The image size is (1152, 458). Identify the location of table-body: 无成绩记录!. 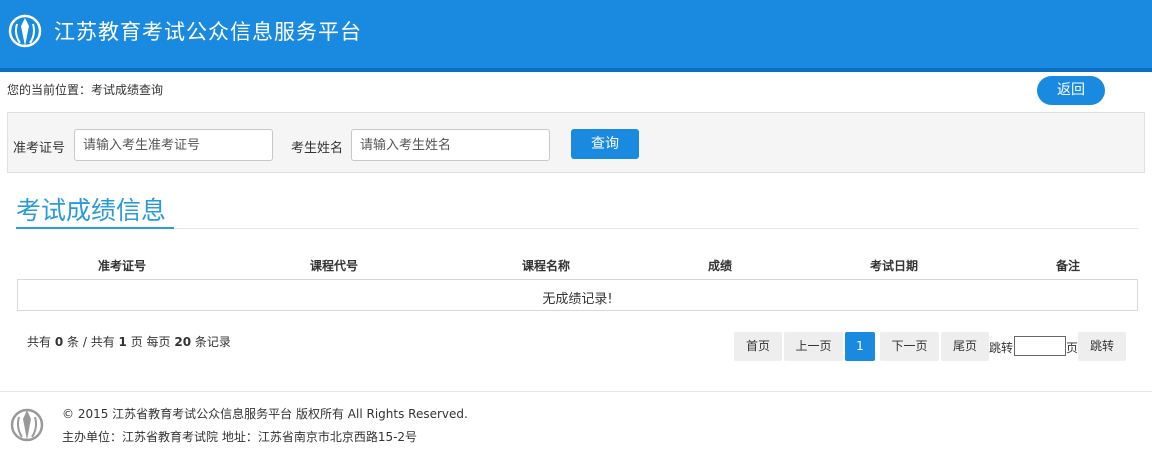
(577, 295).